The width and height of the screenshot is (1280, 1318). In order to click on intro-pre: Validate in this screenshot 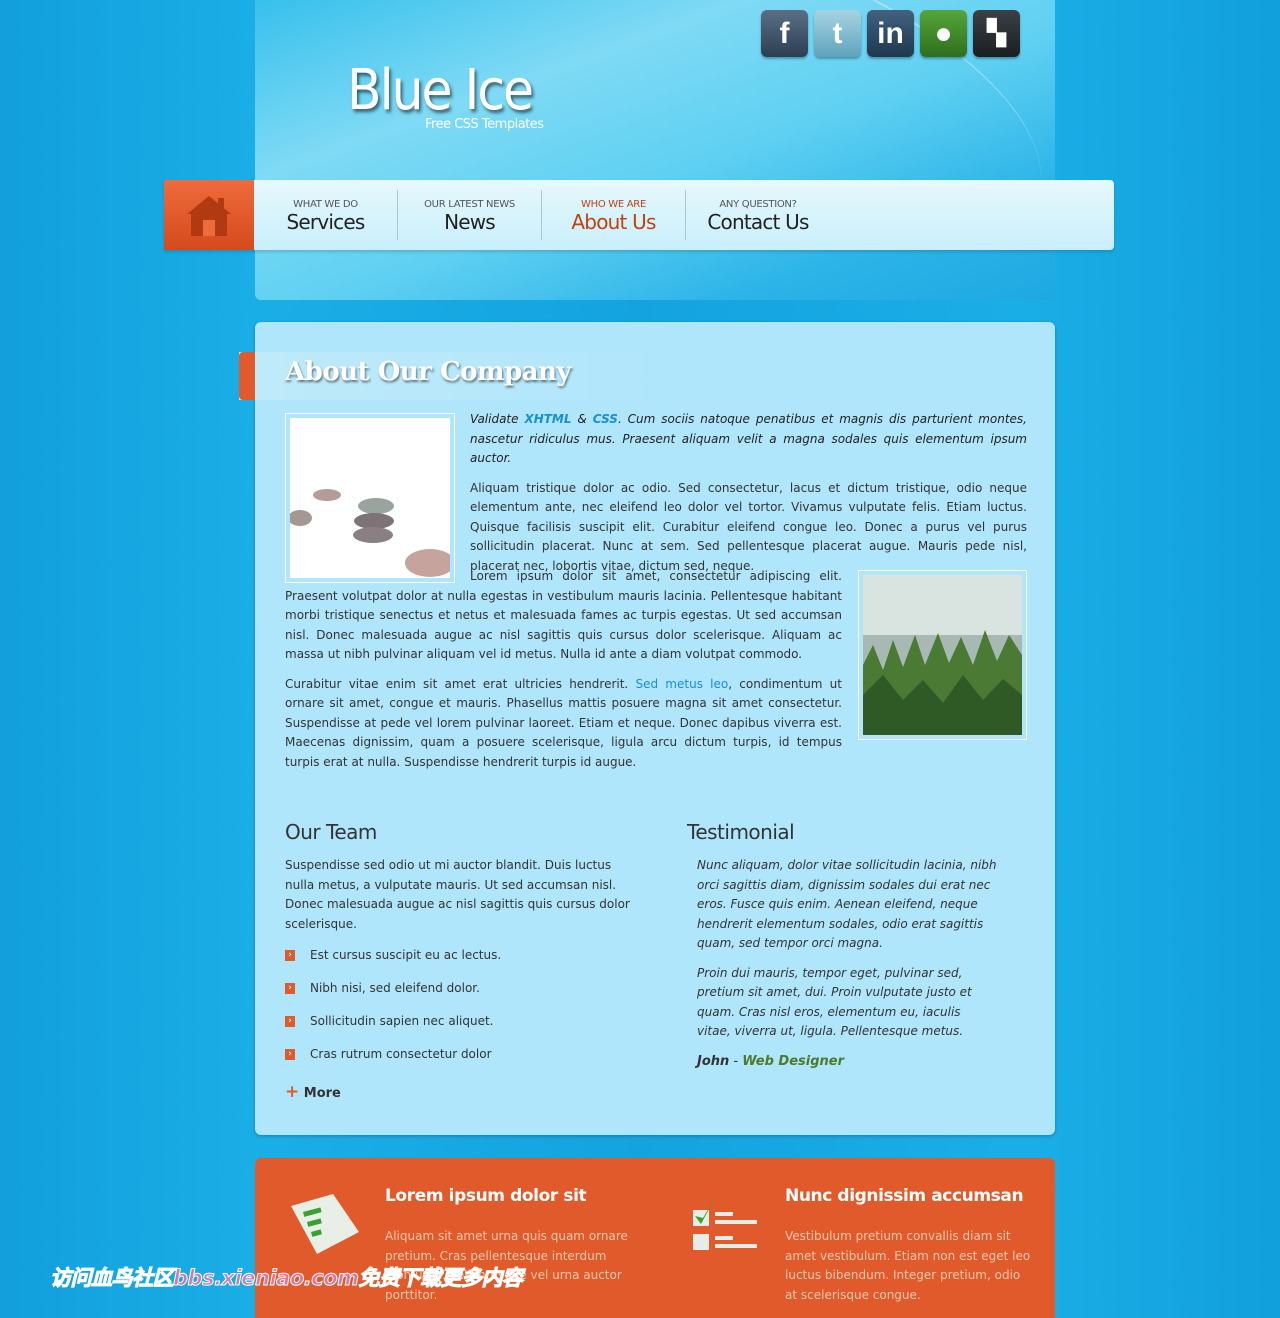, I will do `click(497, 419)`.